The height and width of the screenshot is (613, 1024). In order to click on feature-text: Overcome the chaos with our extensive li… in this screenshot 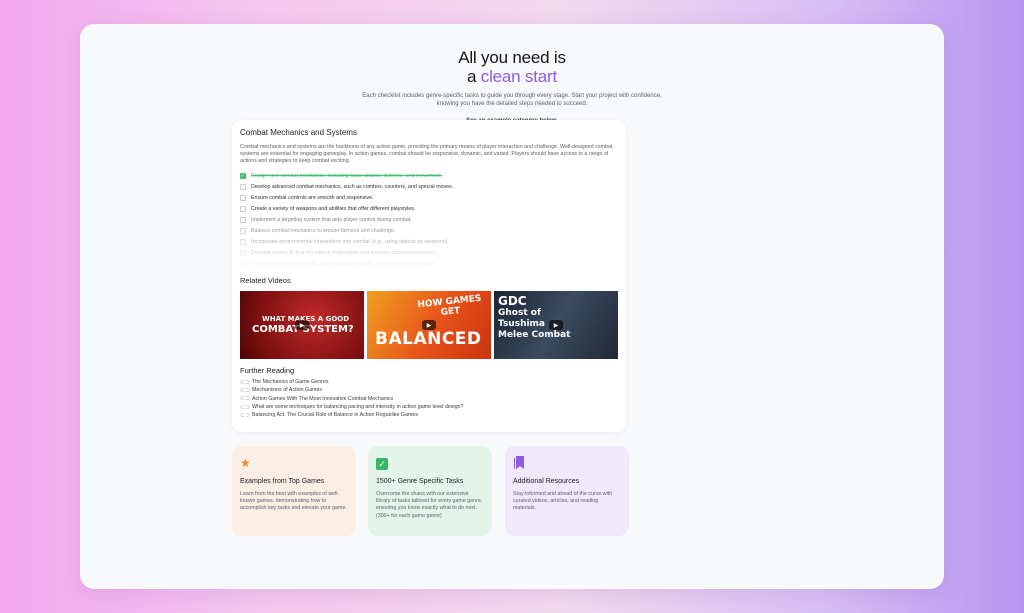, I will do `click(430, 505)`.